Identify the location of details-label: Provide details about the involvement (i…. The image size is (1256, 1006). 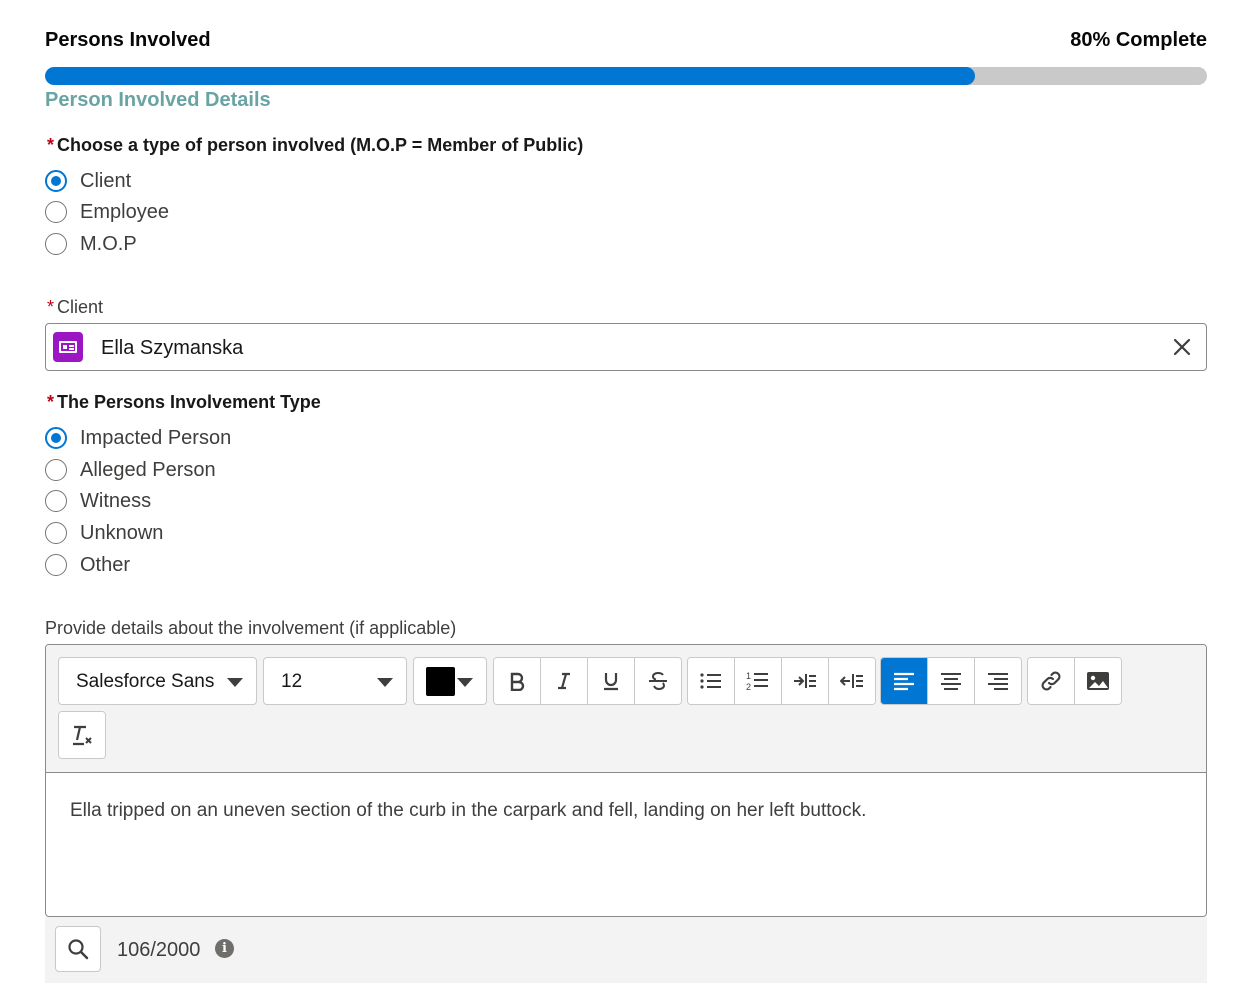
(251, 628).